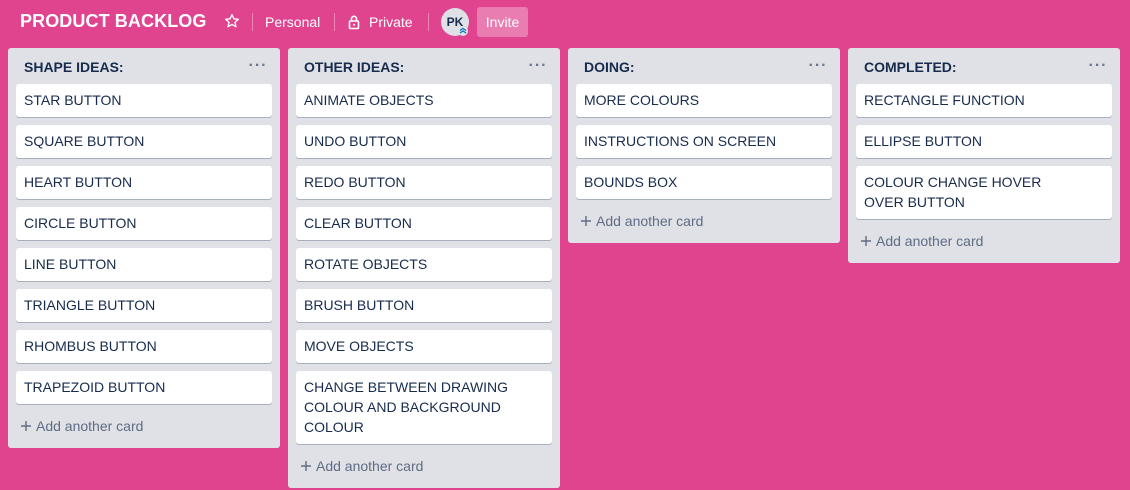 Image resolution: width=1130 pixels, height=490 pixels. I want to click on card: CIRCLE BUTTON, so click(144, 223).